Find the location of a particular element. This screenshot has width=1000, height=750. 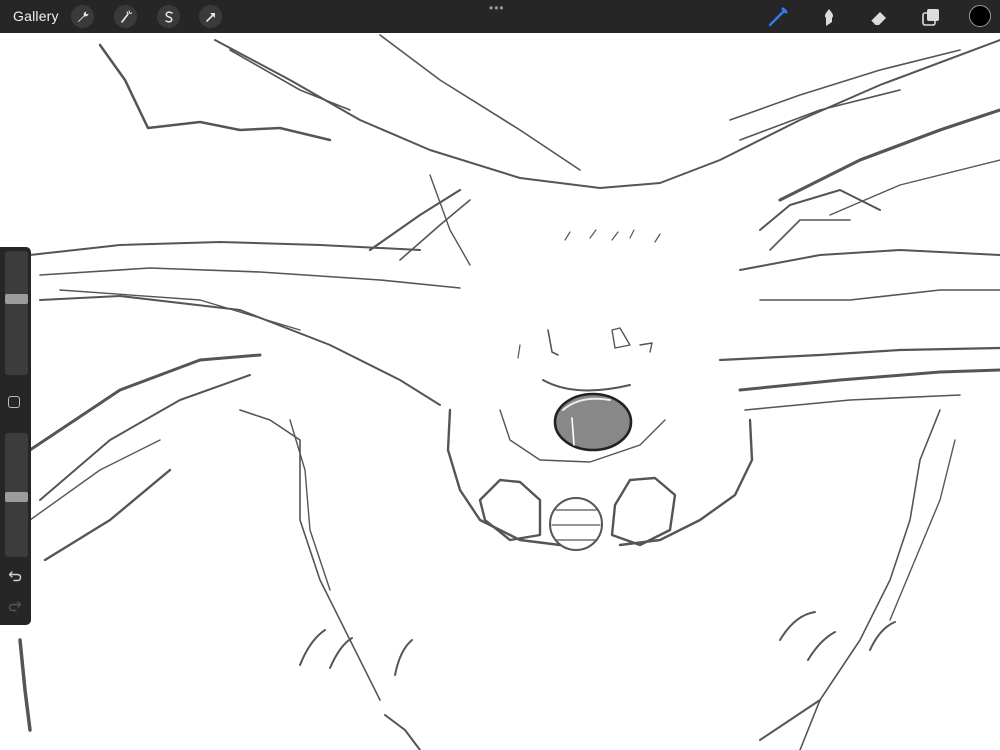

sketch-egg is located at coordinates (576, 524).